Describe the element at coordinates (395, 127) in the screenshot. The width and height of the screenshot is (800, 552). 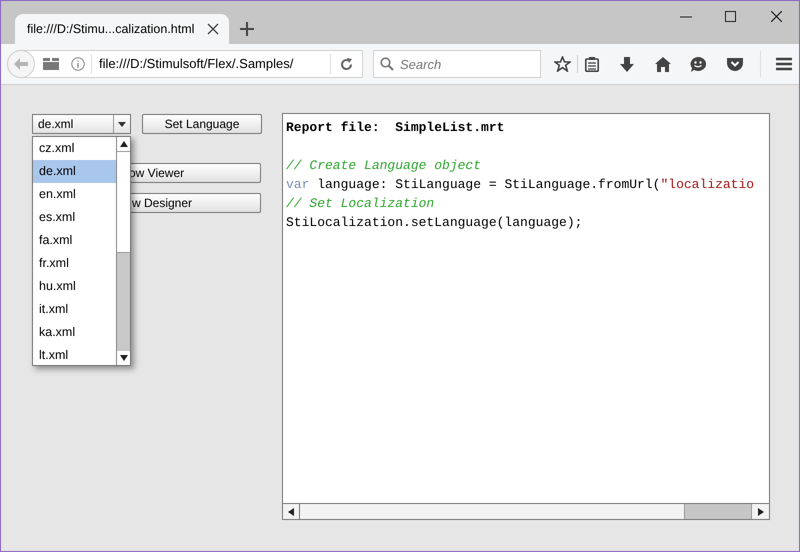
I see `code-line: Report file: SimpleList.mrt` at that location.